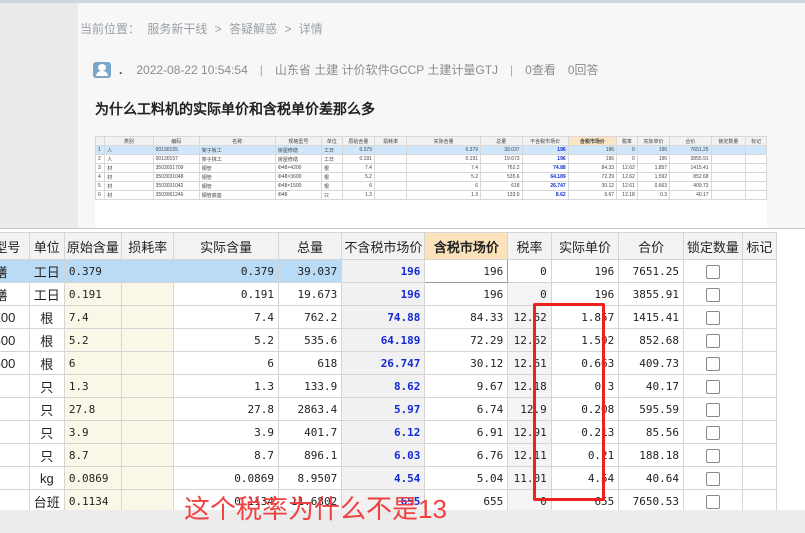 The image size is (805, 533). What do you see at coordinates (120, 70) in the screenshot?
I see `username: .` at bounding box center [120, 70].